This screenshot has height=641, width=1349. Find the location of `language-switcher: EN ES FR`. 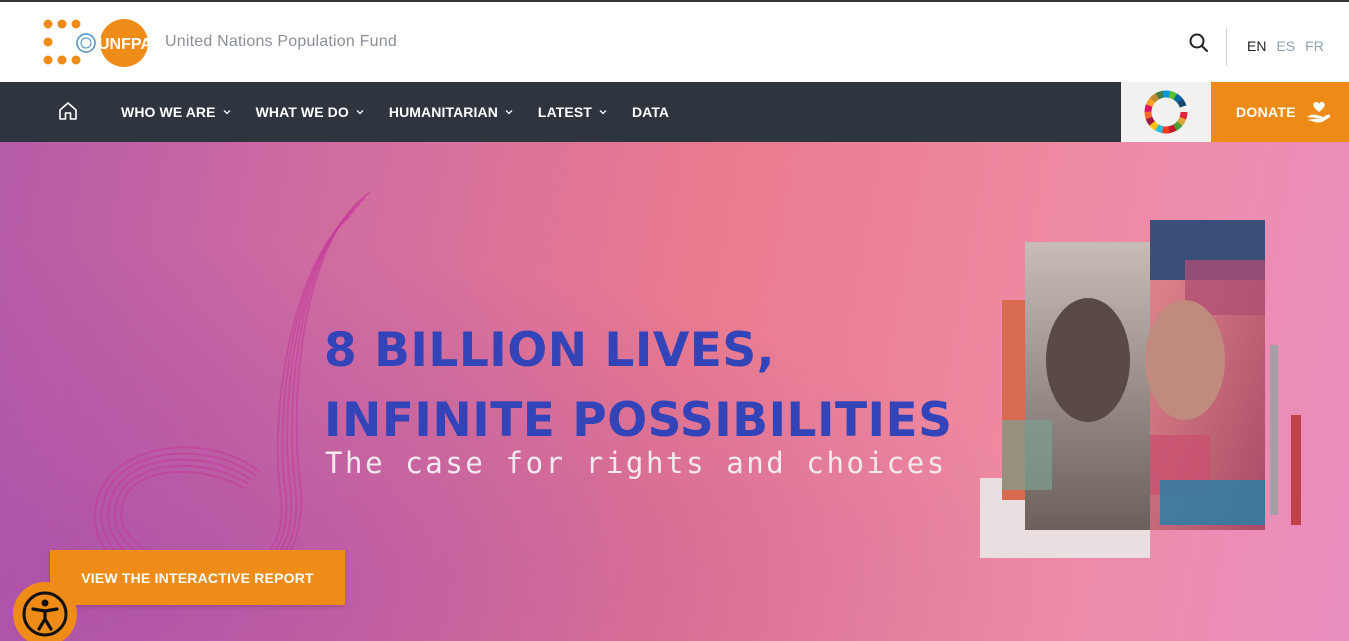

language-switcher: EN ES FR is located at coordinates (1285, 46).